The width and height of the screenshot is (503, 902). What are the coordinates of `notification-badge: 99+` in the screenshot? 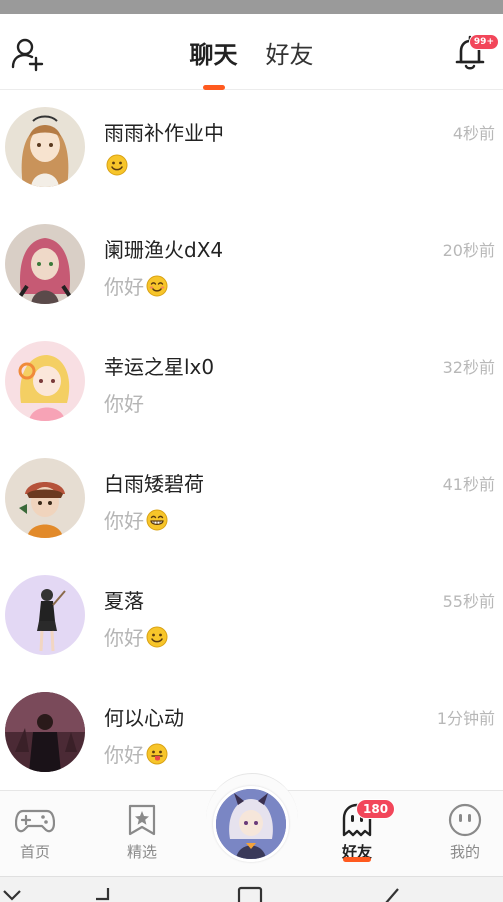 It's located at (483, 42).